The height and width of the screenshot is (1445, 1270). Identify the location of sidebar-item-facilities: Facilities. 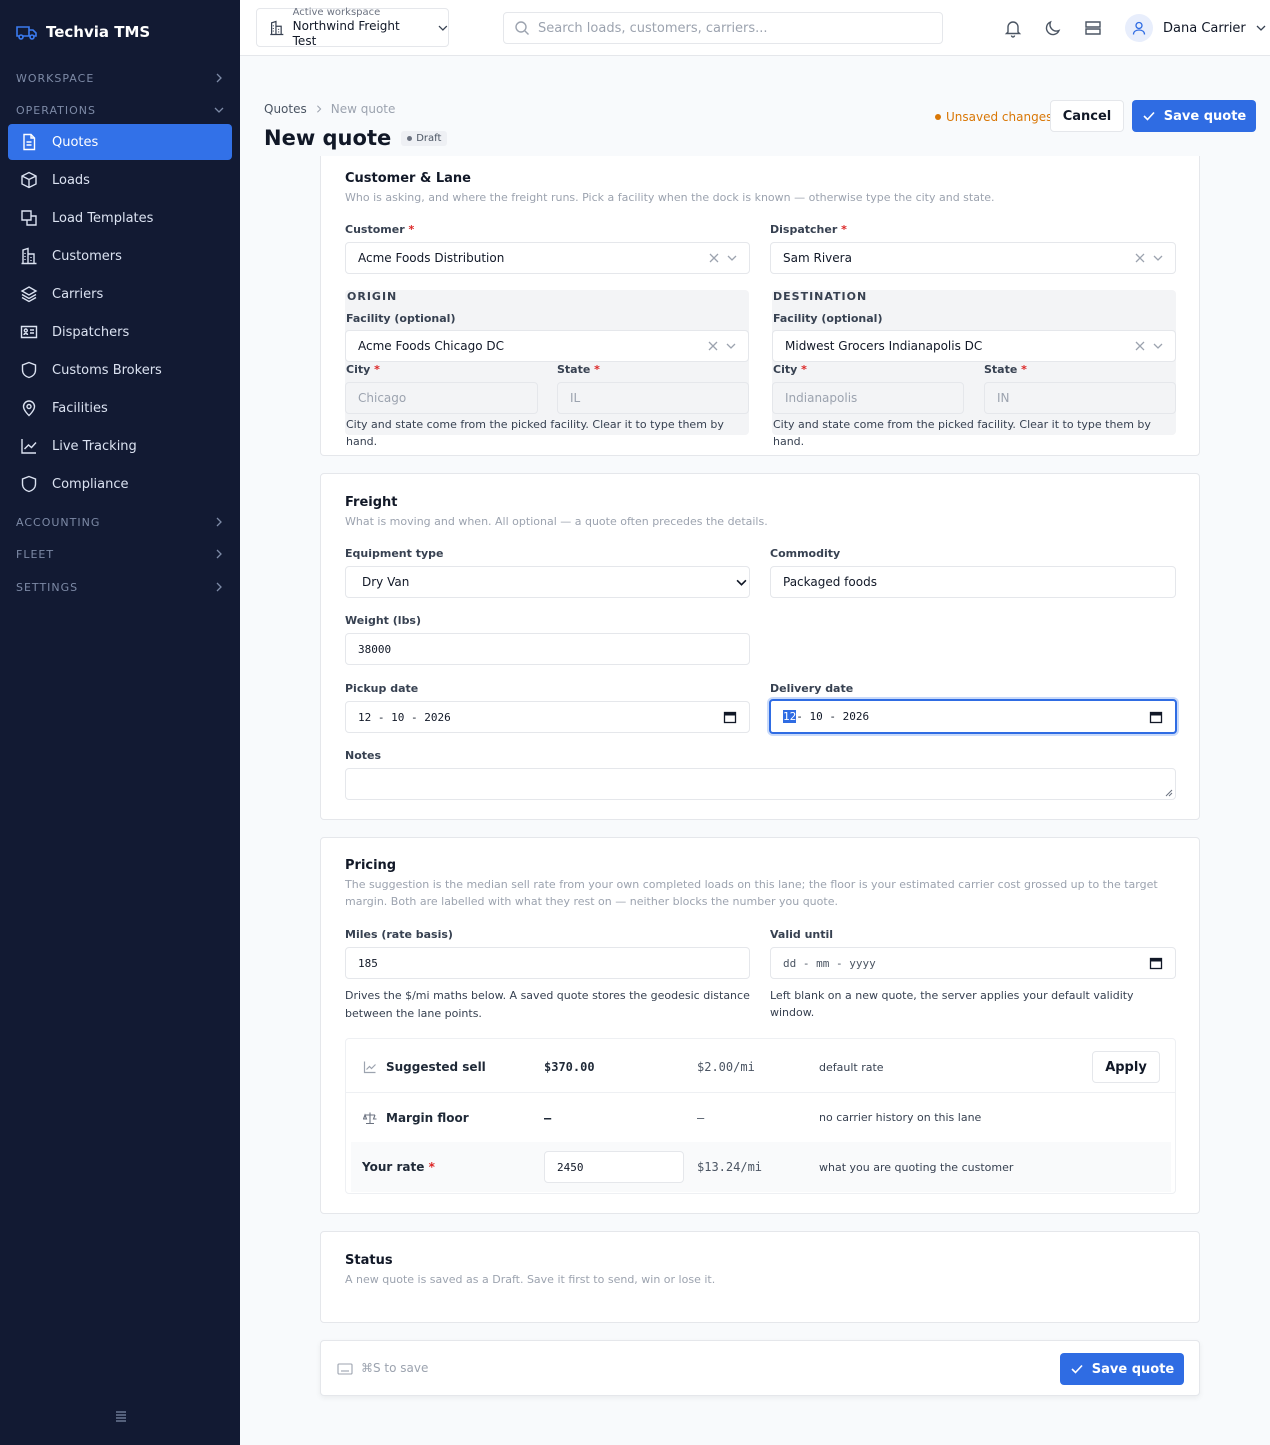
(120, 408).